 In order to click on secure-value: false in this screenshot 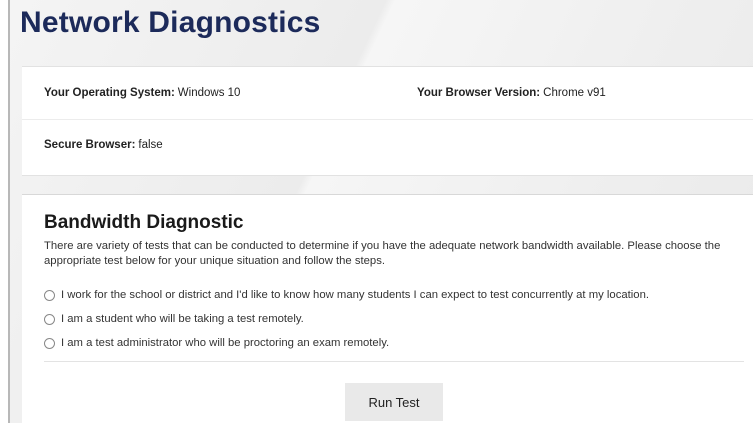, I will do `click(150, 145)`.